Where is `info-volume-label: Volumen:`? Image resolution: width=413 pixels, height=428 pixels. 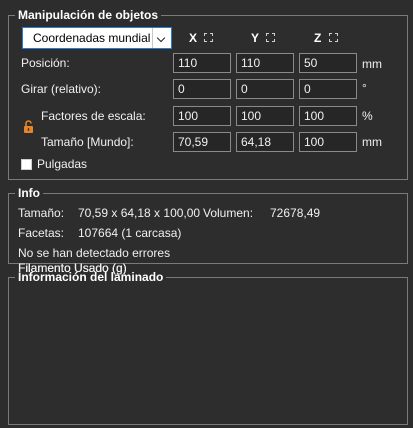 info-volume-label: Volumen: is located at coordinates (228, 213).